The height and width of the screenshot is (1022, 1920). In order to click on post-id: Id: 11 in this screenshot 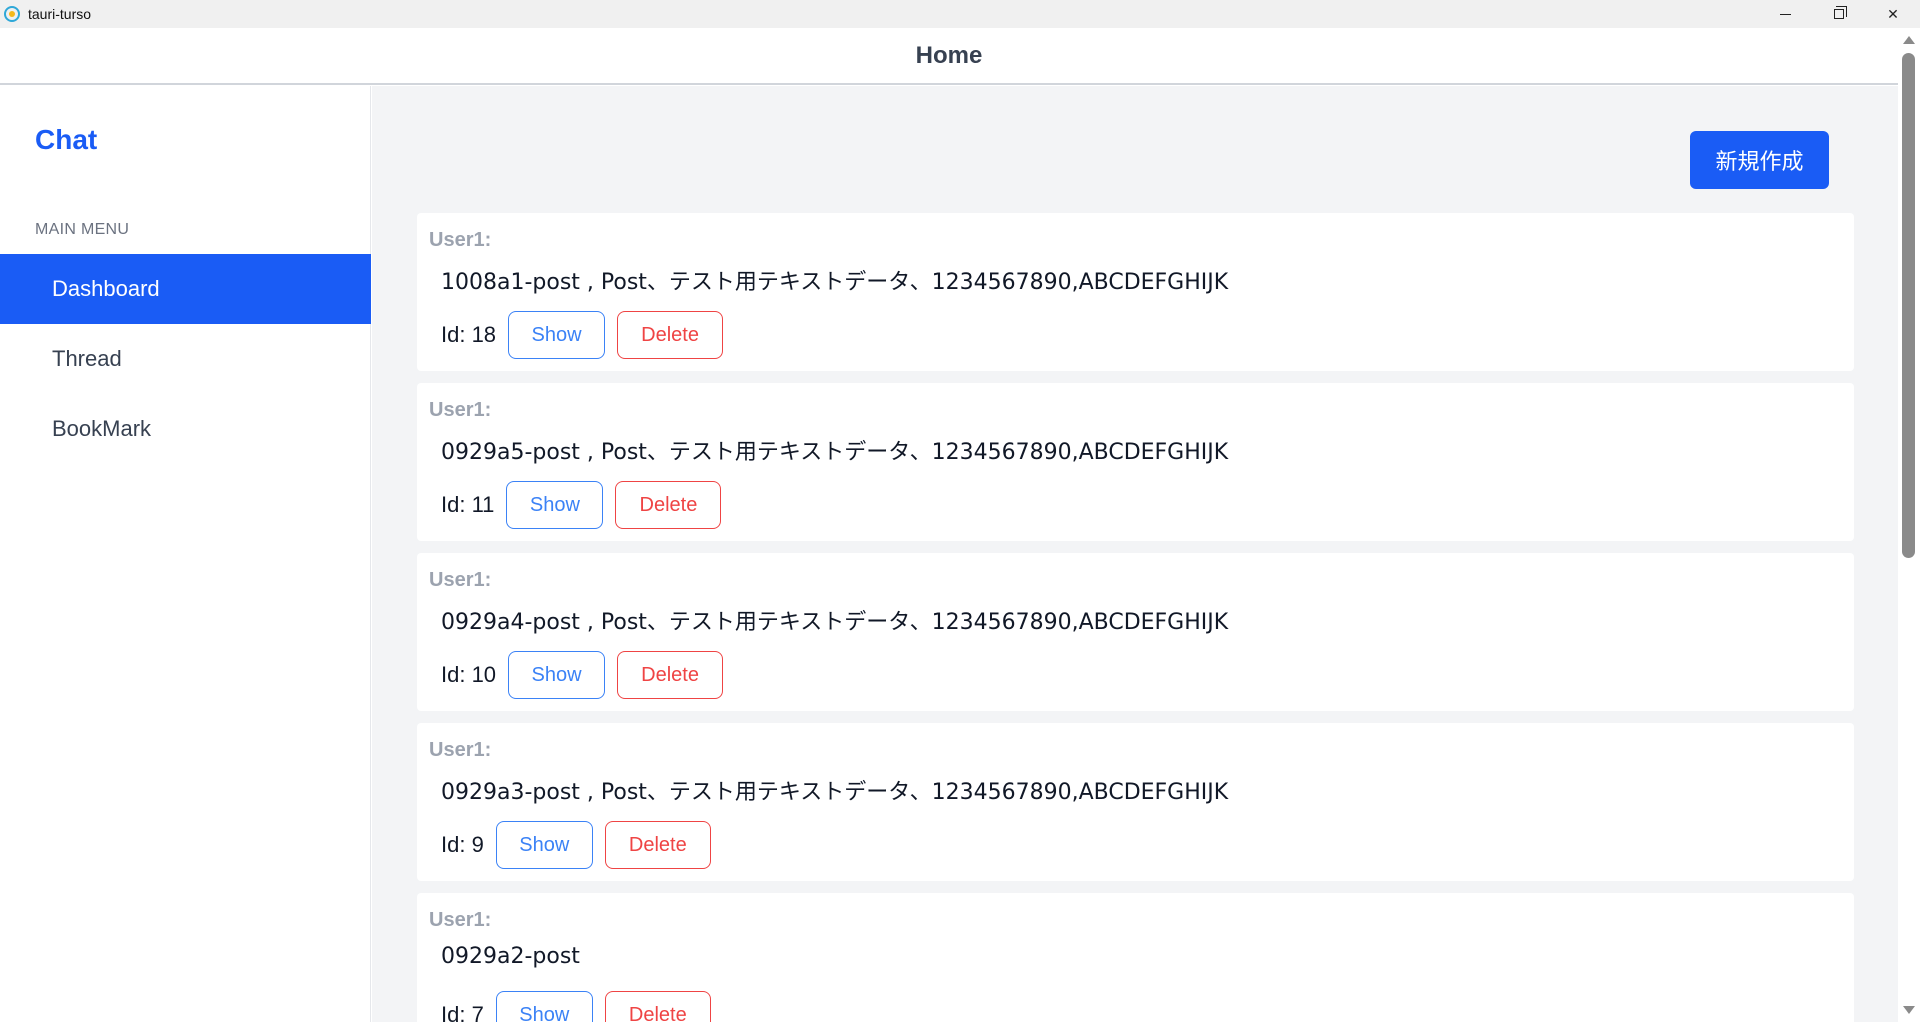, I will do `click(468, 504)`.